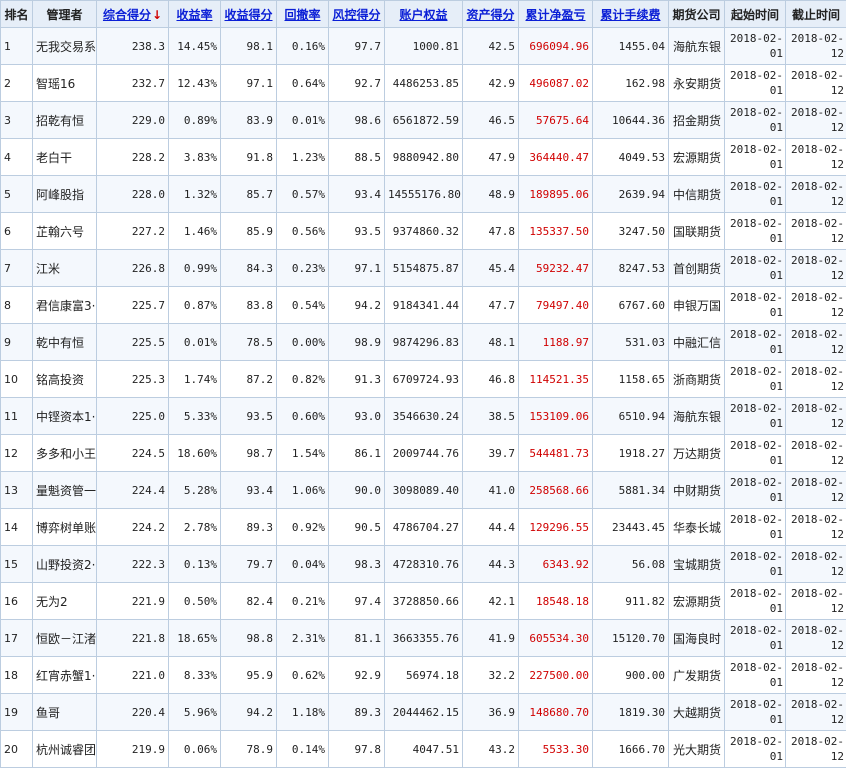  I want to click on date-text: 2018-02-12, so click(816, 231).